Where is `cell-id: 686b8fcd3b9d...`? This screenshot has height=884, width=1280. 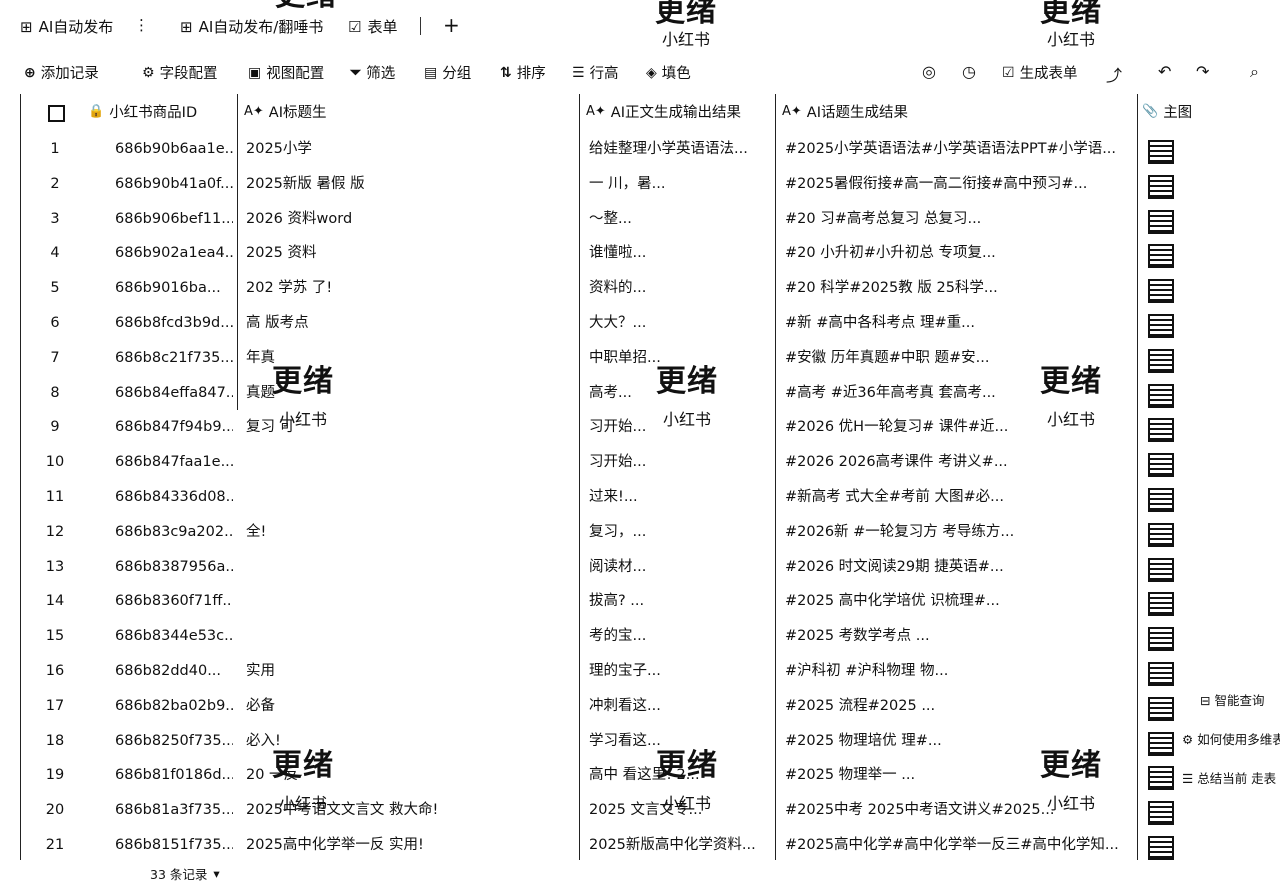 cell-id: 686b8fcd3b9d... is located at coordinates (174, 323).